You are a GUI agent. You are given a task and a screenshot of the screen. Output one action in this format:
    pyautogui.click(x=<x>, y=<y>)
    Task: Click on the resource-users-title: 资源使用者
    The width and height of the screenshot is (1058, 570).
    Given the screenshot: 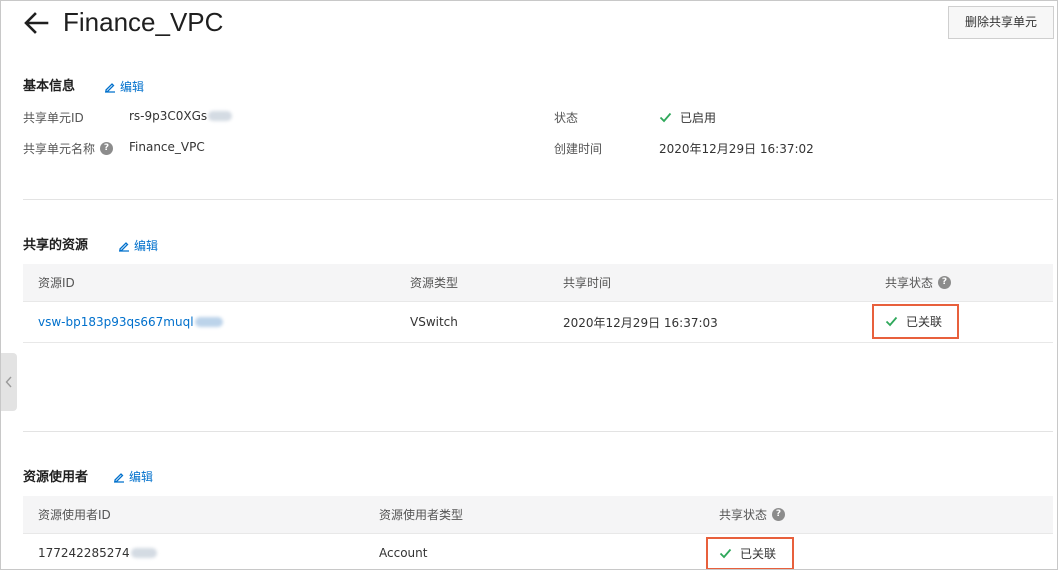 What is the action you would take?
    pyautogui.click(x=56, y=477)
    